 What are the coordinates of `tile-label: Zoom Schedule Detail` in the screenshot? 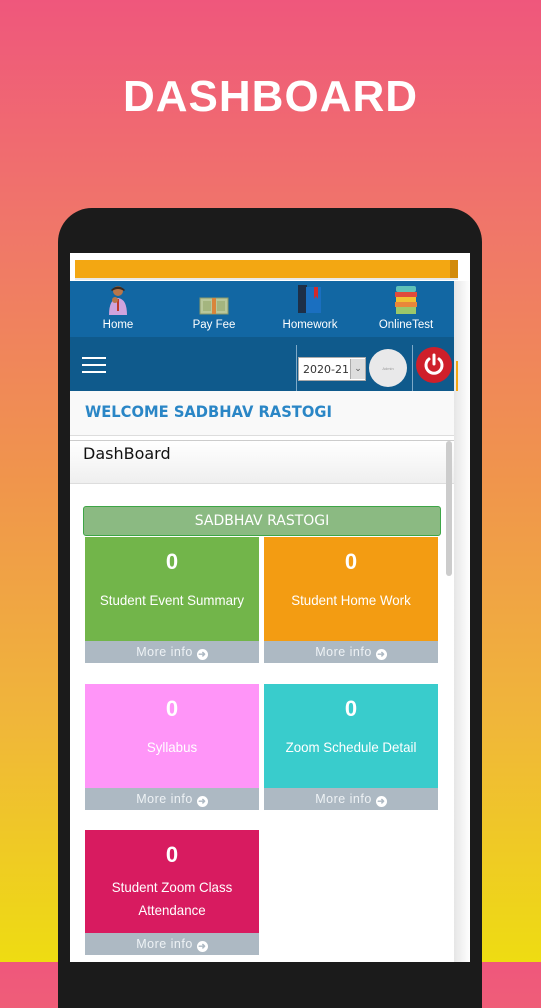 It's located at (351, 747).